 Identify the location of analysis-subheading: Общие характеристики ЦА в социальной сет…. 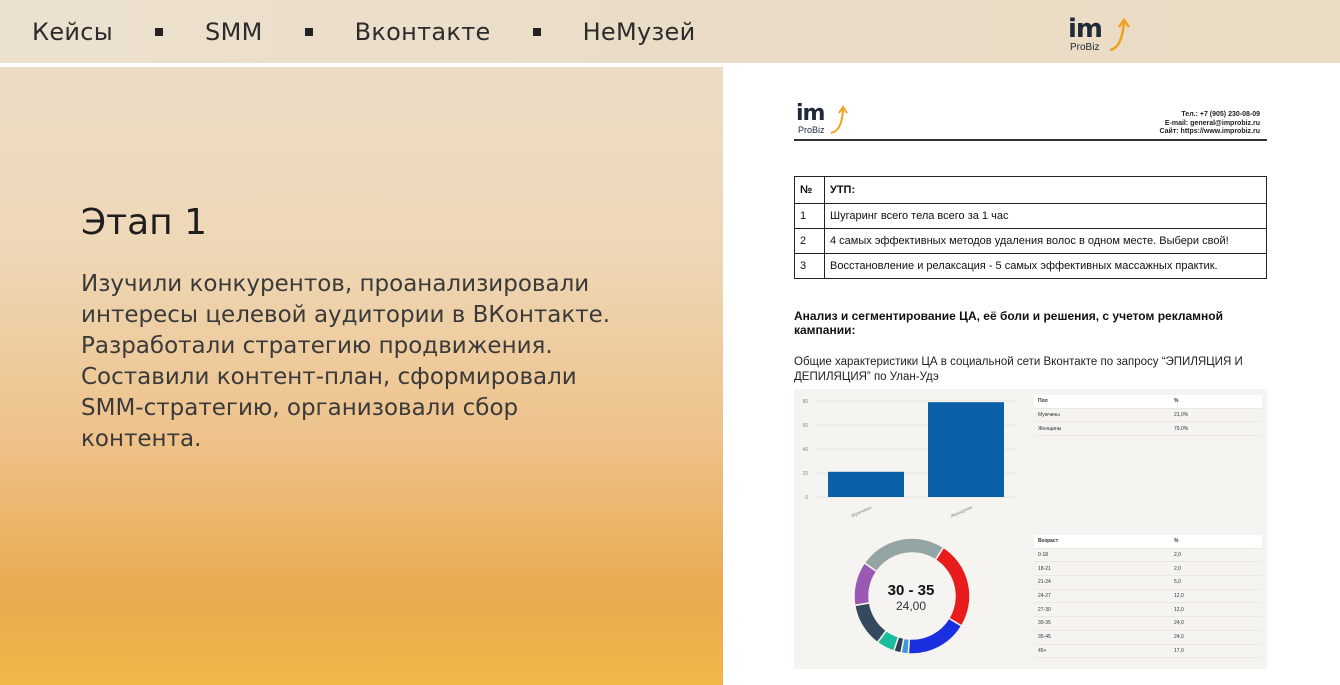
(1018, 369).